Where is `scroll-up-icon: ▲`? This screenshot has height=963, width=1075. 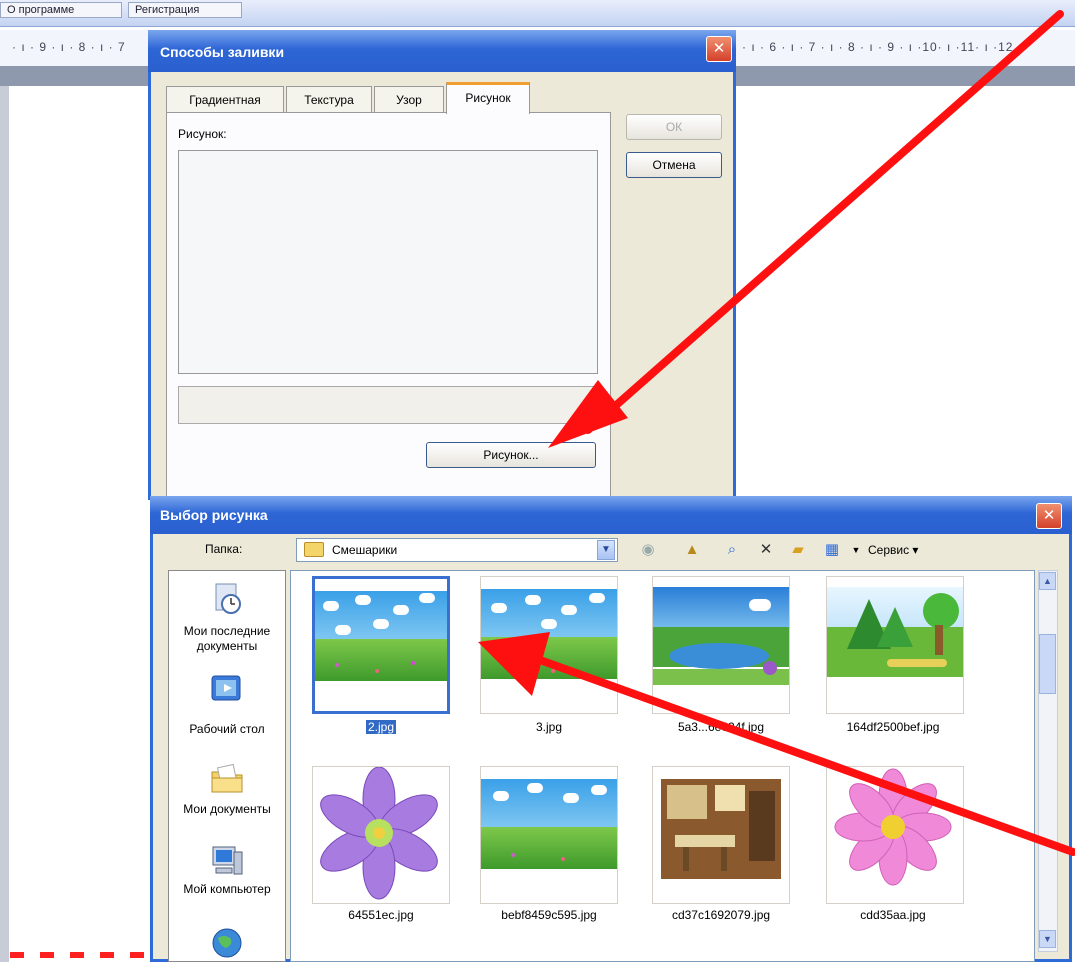 scroll-up-icon: ▲ is located at coordinates (1047, 581).